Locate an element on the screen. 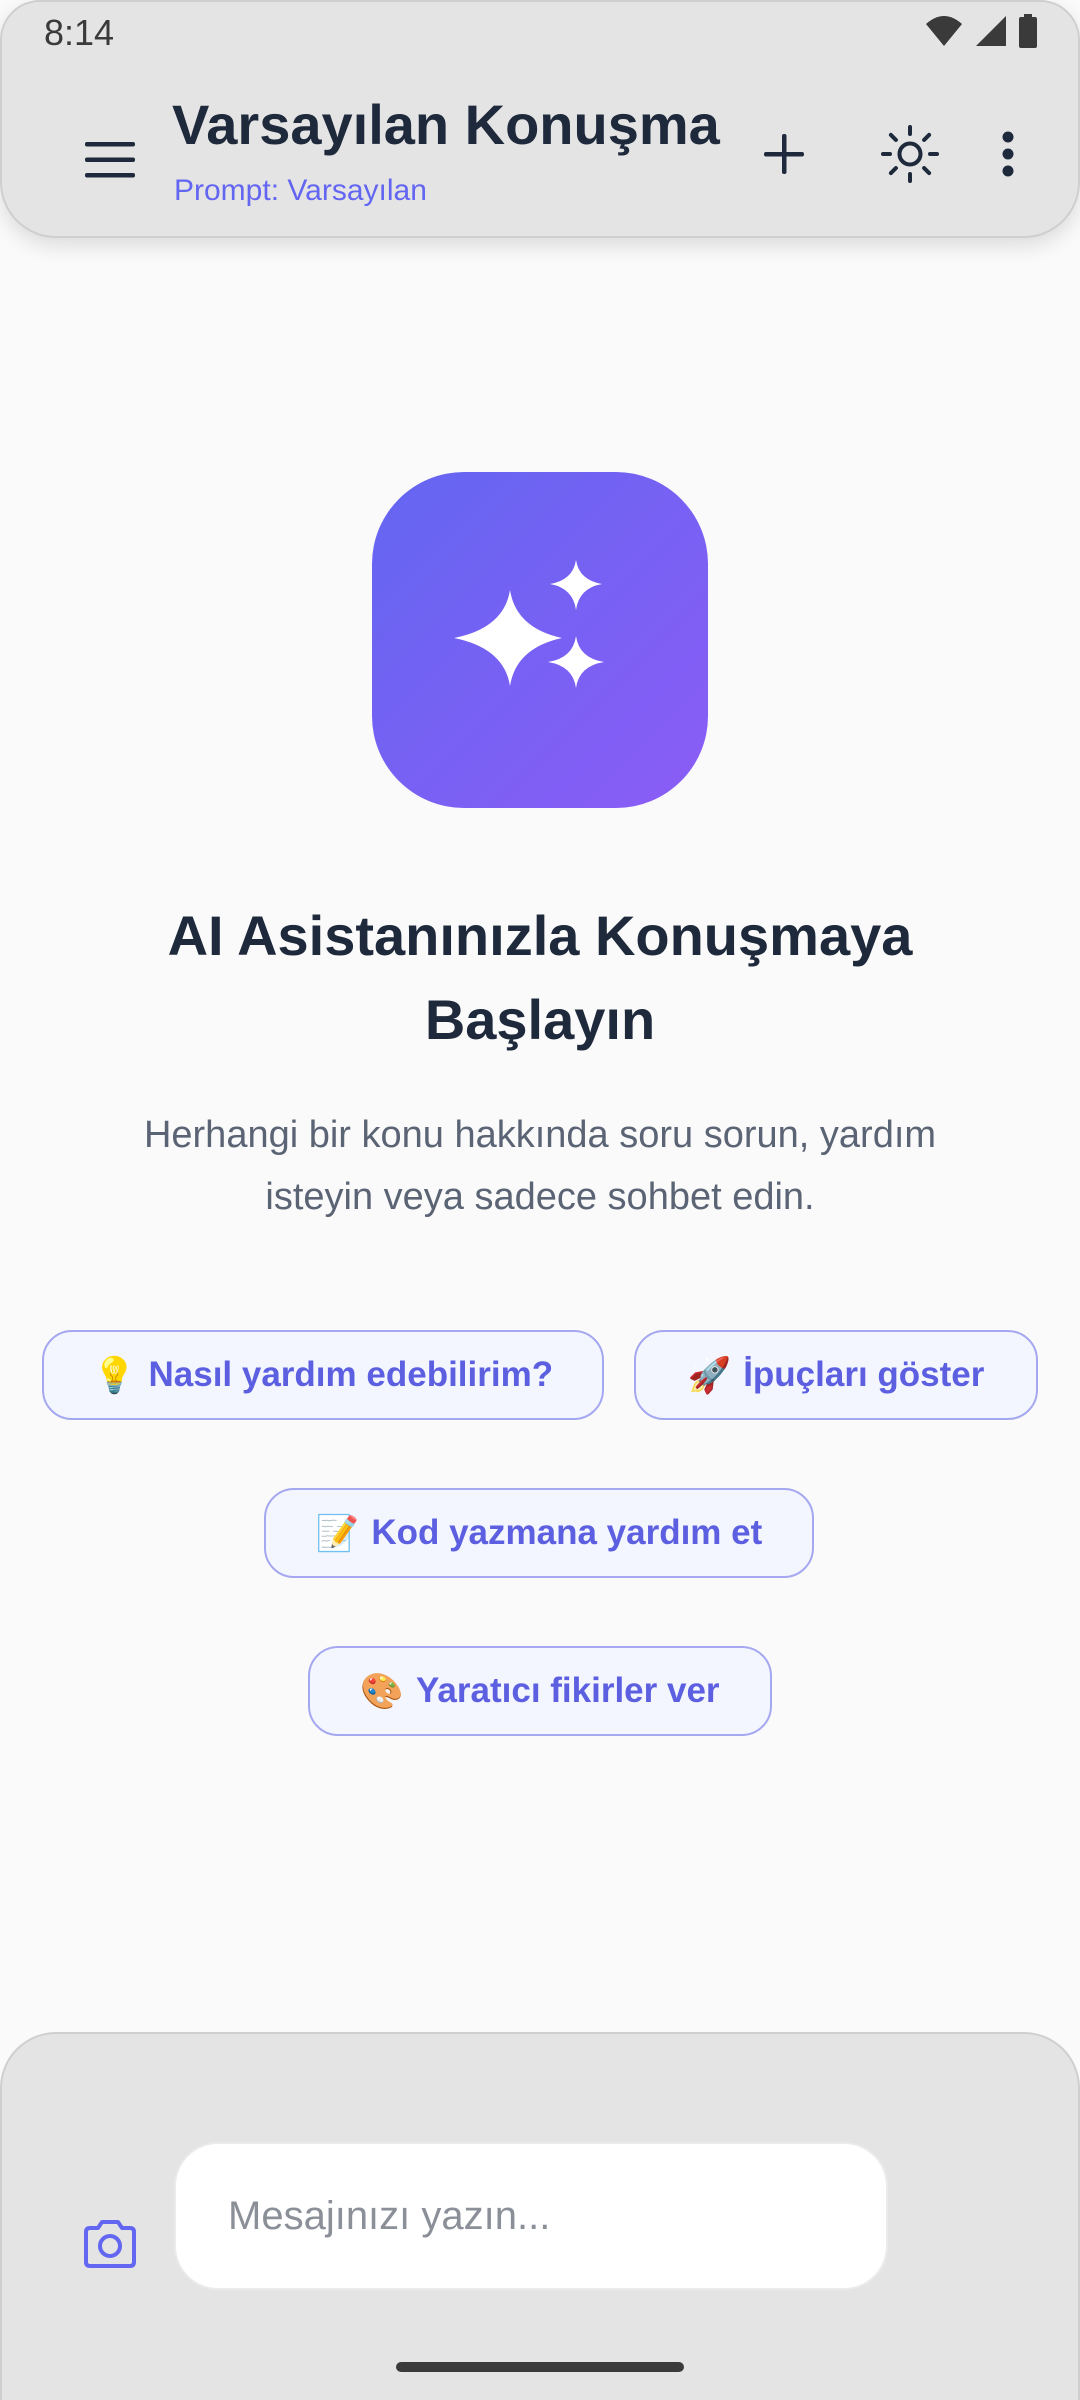 The image size is (1080, 2400). sparkles-icon is located at coordinates (529, 624).